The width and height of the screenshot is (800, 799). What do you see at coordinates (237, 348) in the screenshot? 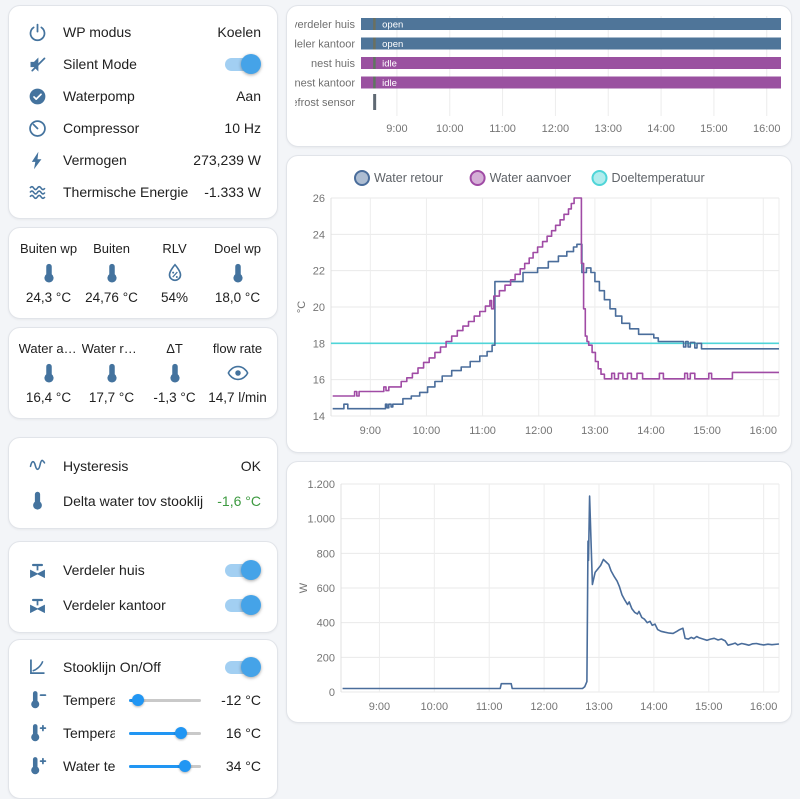
I see `glance-label: flow rate` at bounding box center [237, 348].